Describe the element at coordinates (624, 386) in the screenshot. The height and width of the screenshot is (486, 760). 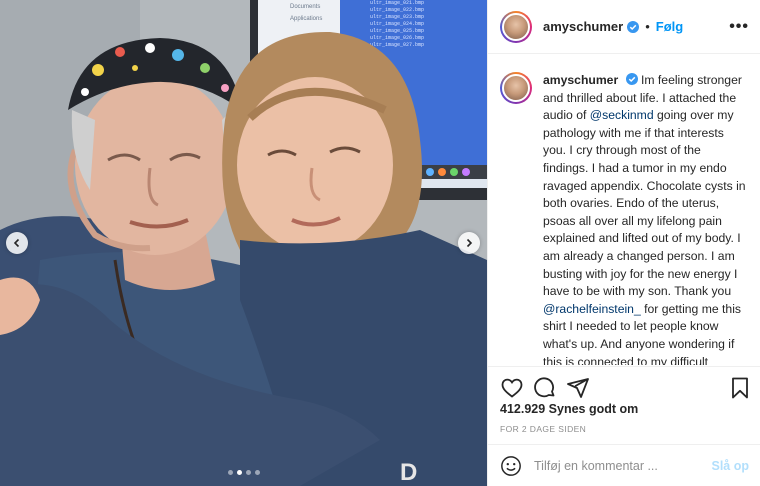
I see `action-bar` at that location.